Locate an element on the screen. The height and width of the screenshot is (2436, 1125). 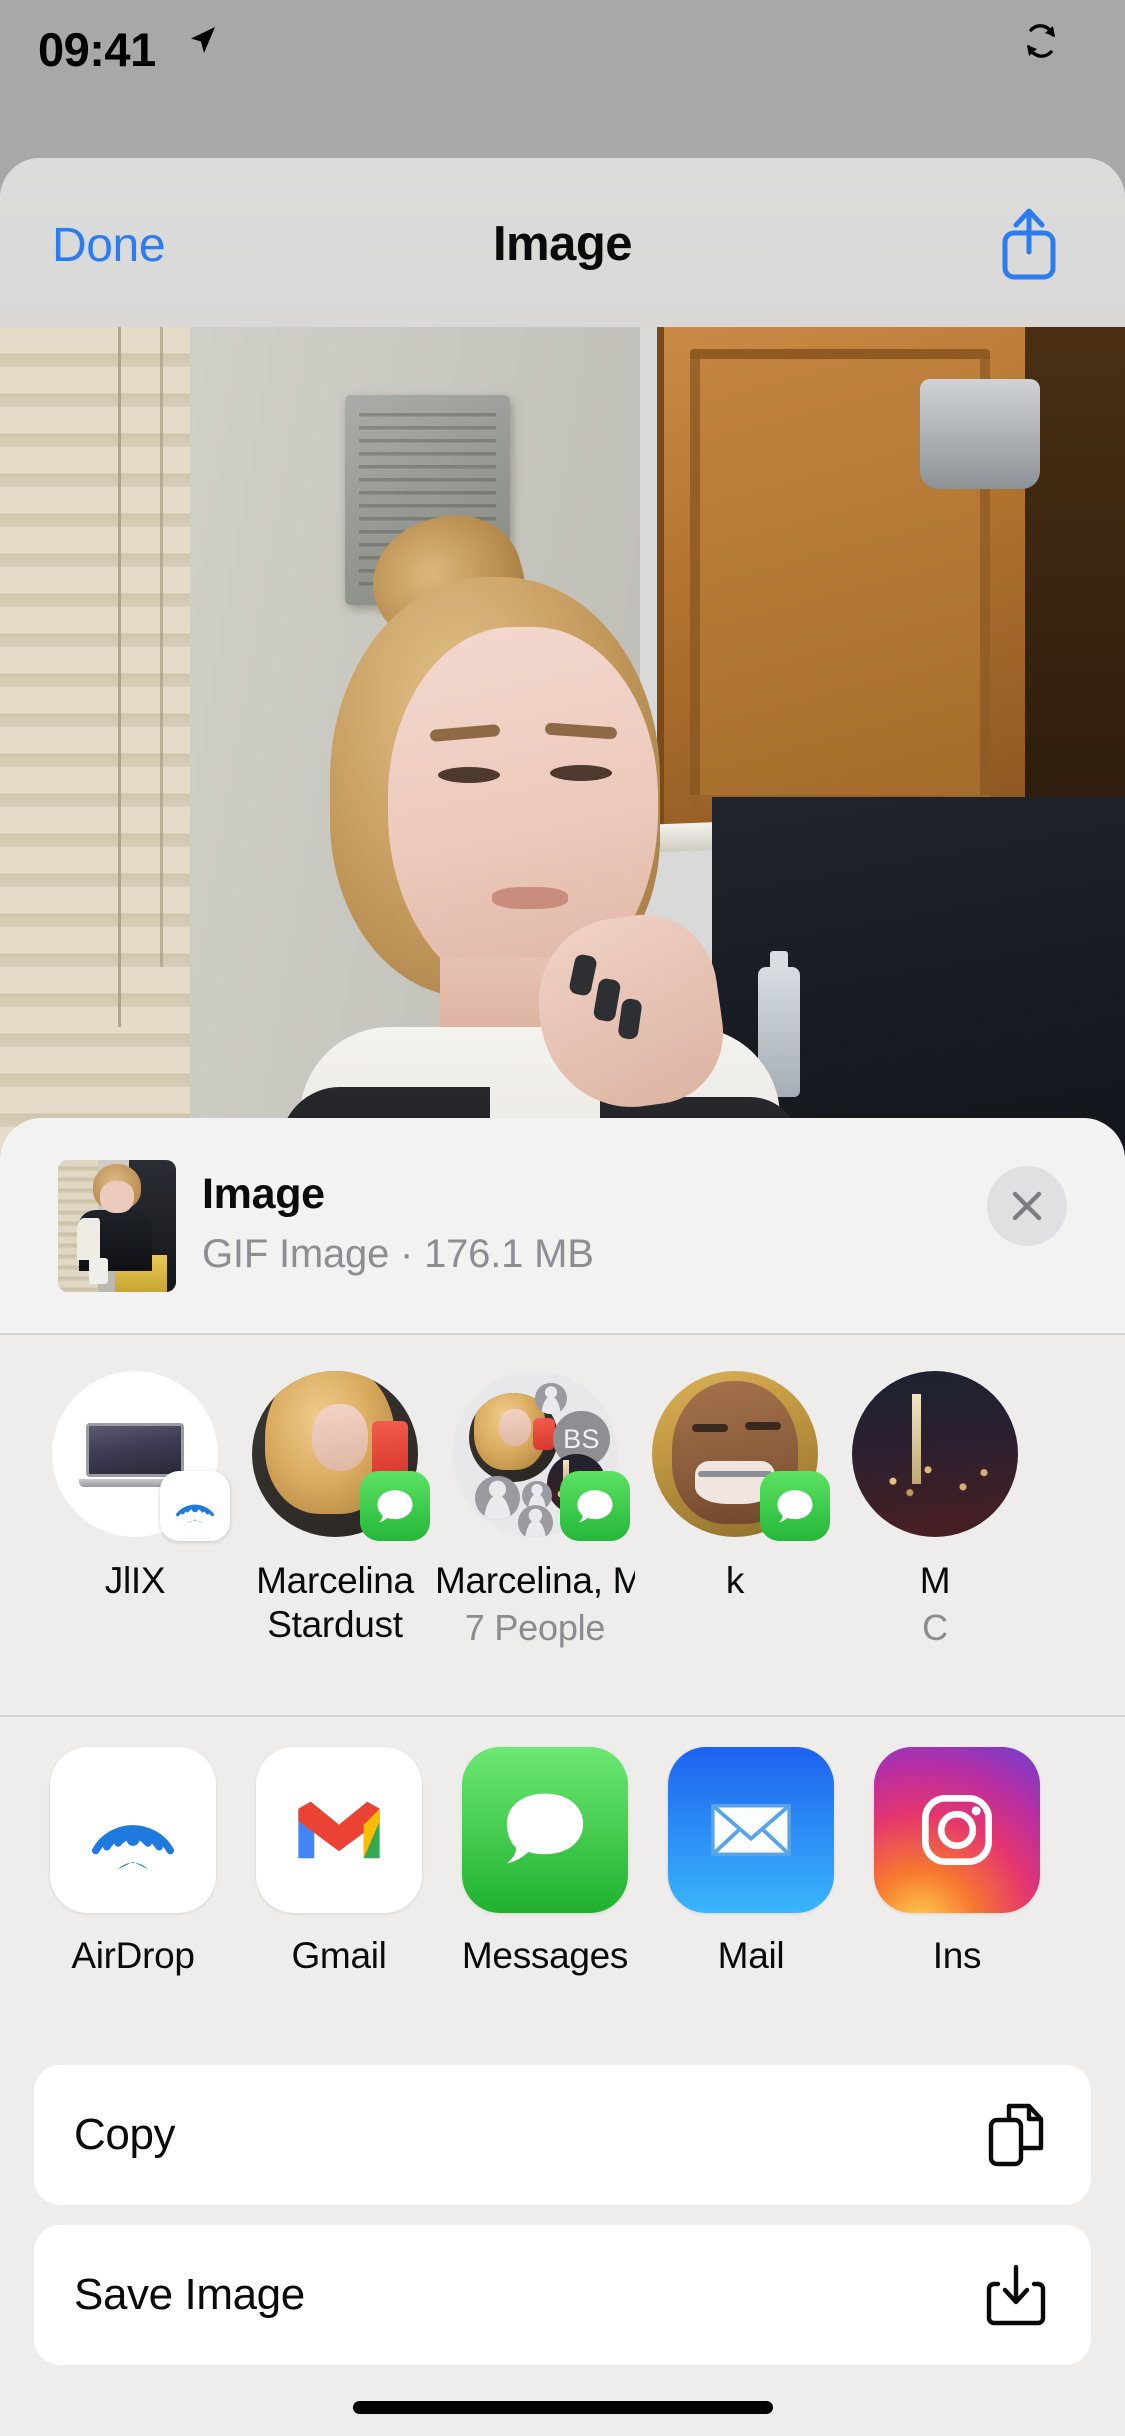
actions-list: Copy Save Image is located at coordinates (562, 2201).